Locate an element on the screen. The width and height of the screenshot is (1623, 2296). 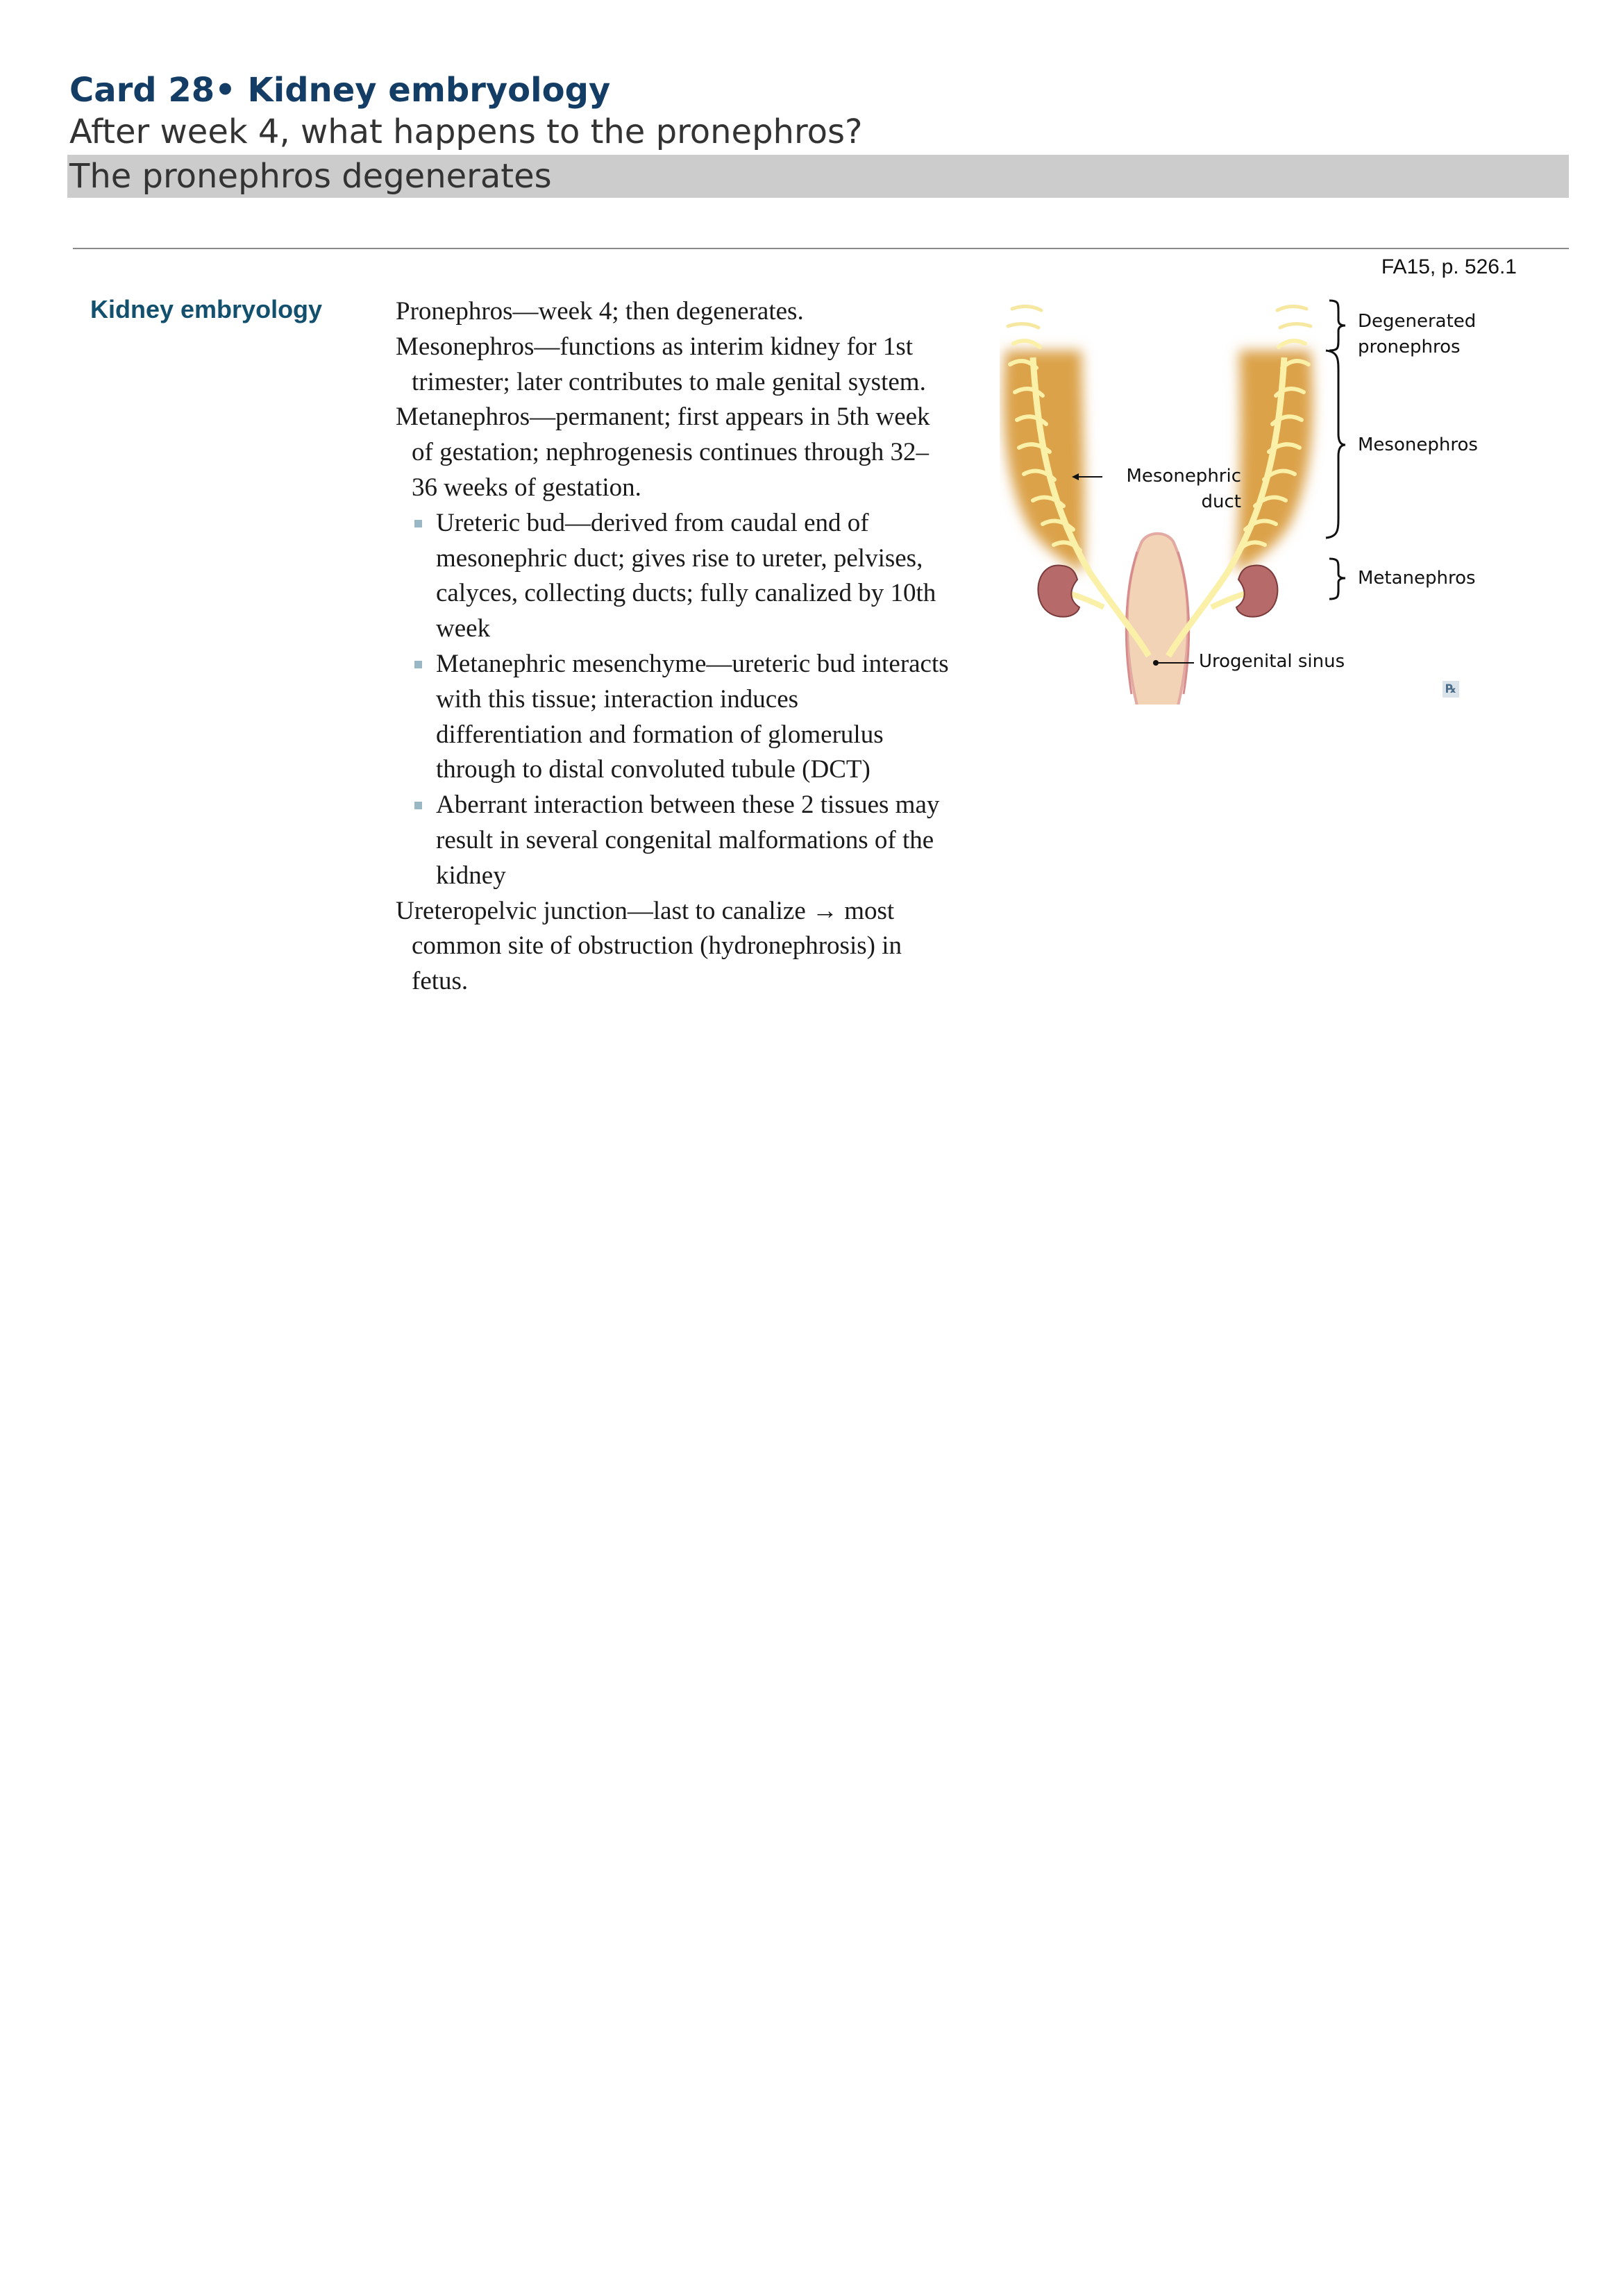
section-heading: Kidney embryology is located at coordinates (206, 309).